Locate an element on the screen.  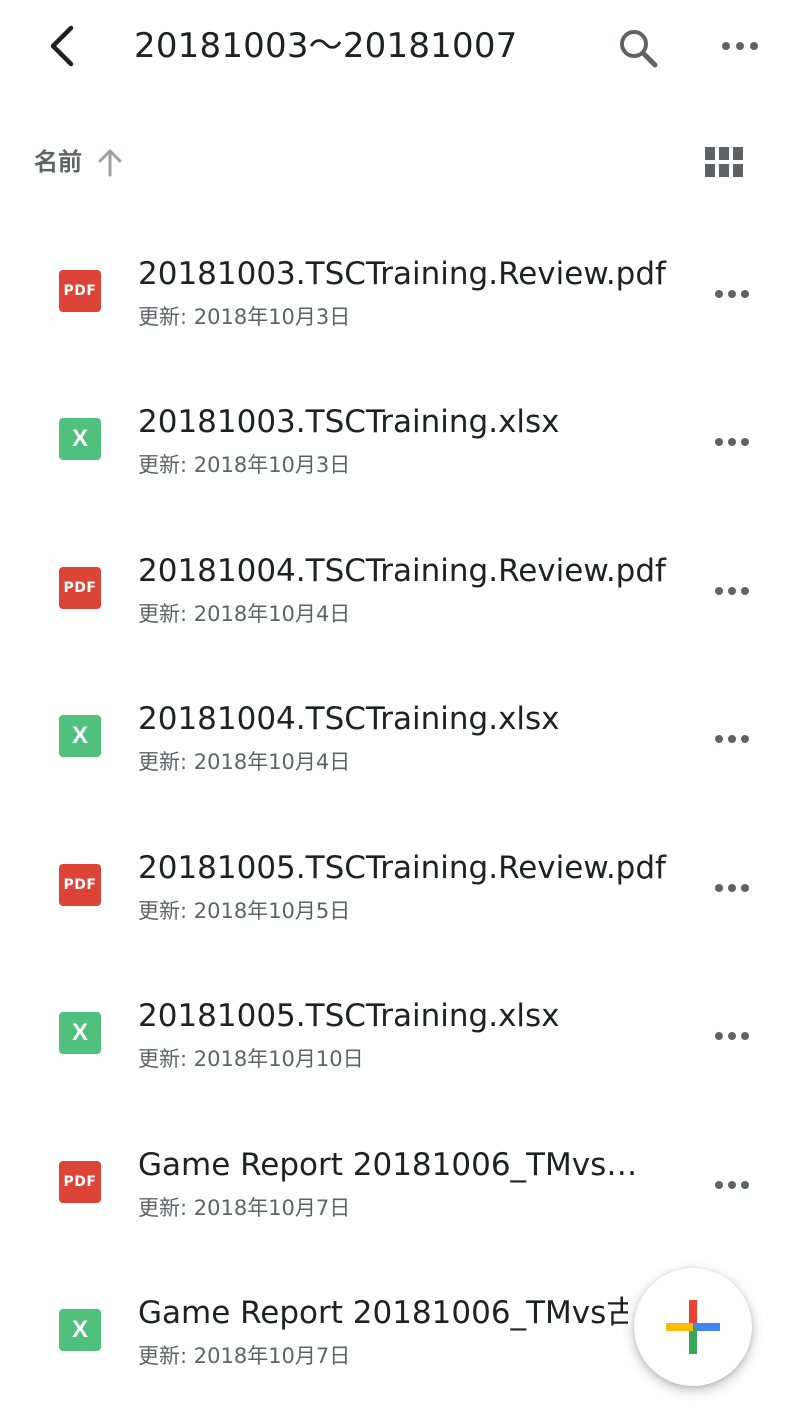
file-name: 20181003.TSCTraining.xlsx is located at coordinates (349, 422).